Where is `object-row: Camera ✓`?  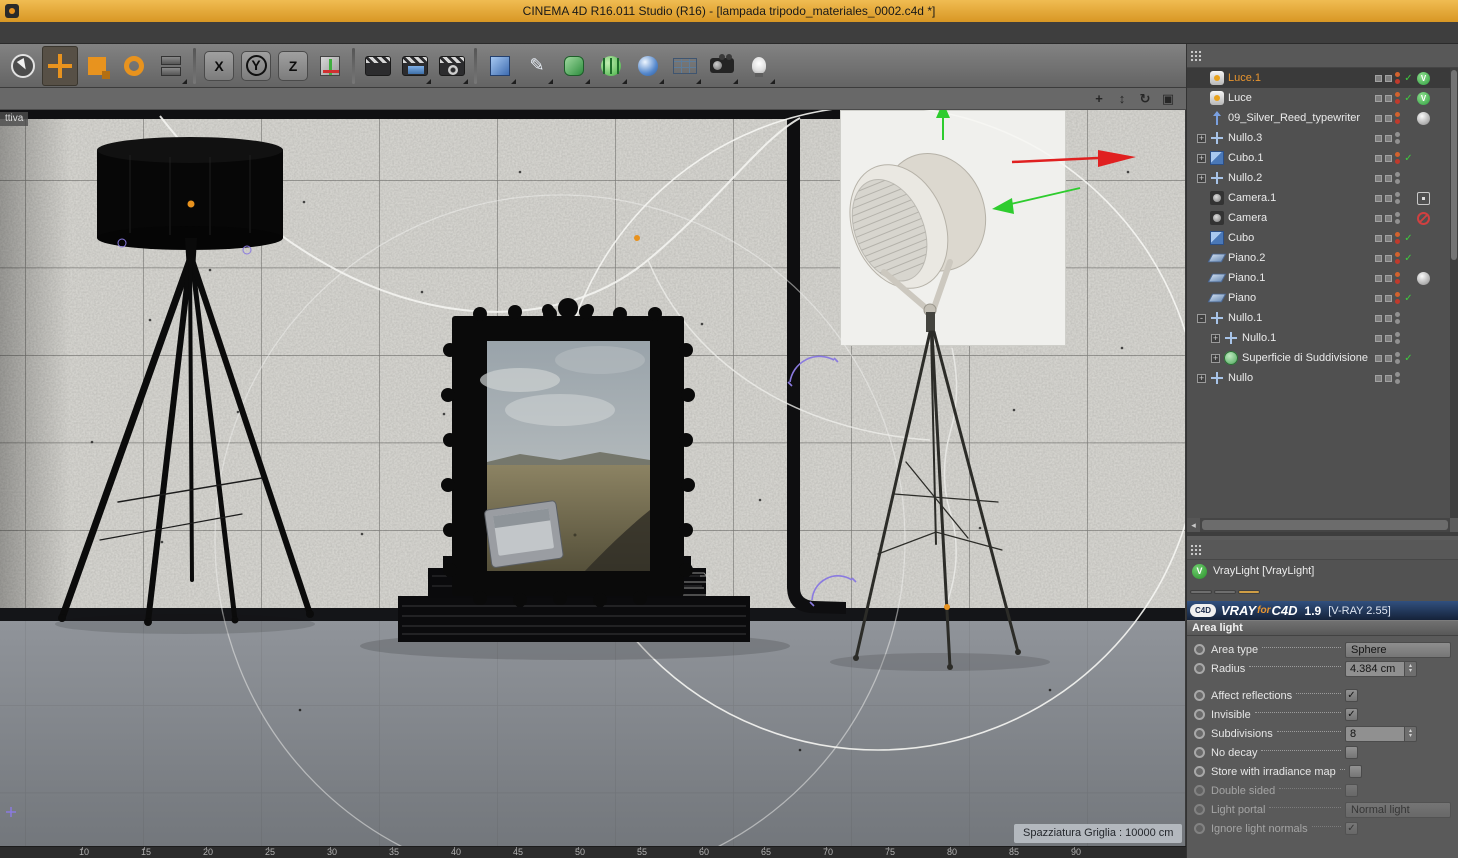
object-row: Camera ✓ is located at coordinates (1318, 218).